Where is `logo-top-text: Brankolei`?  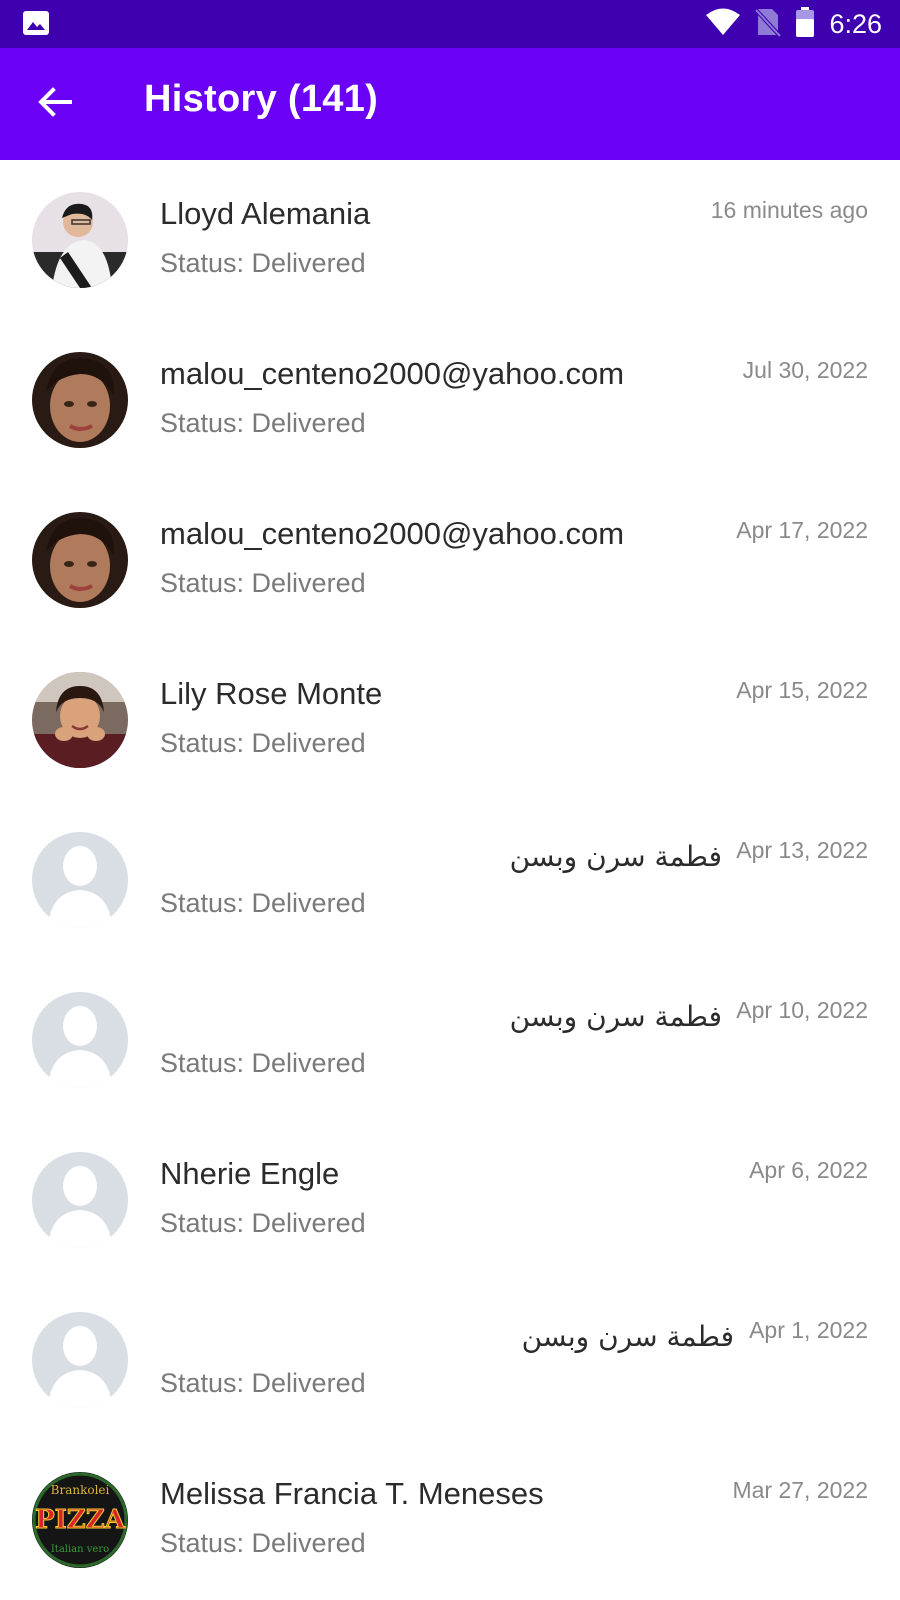 logo-top-text: Brankolei is located at coordinates (80, 1490).